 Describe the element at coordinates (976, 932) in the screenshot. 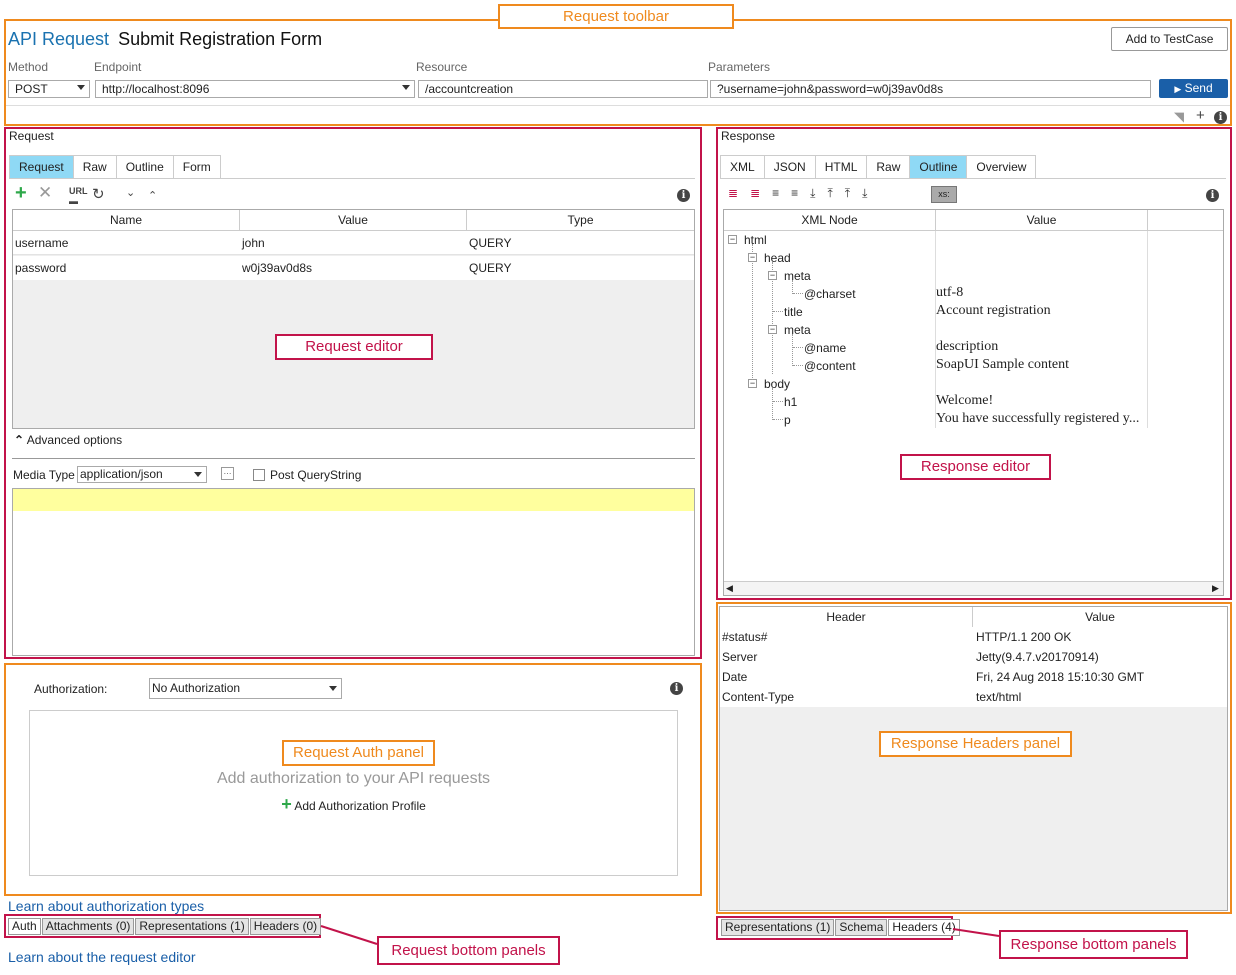

I see `response-bottom-connector` at that location.